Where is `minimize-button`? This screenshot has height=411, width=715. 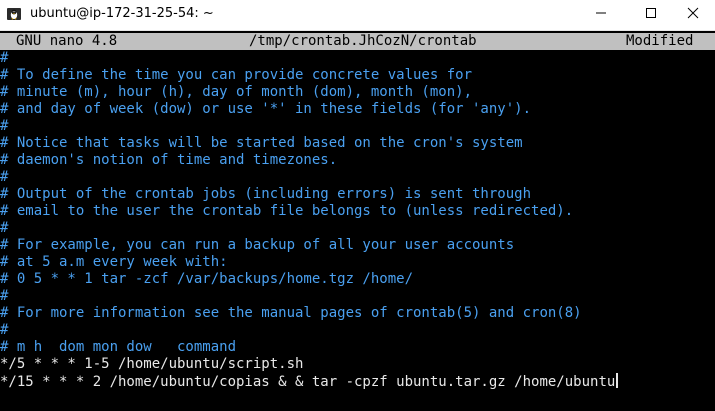 minimize-button is located at coordinates (601, 15).